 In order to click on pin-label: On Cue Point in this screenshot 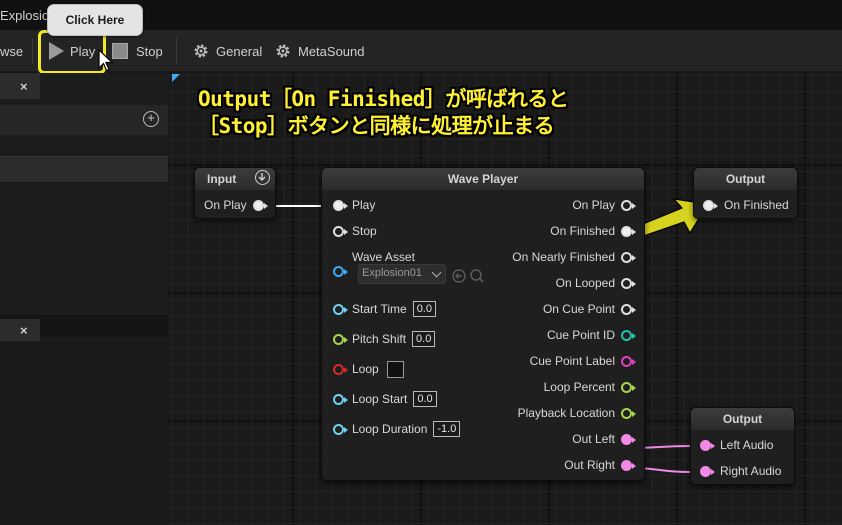, I will do `click(578, 309)`.